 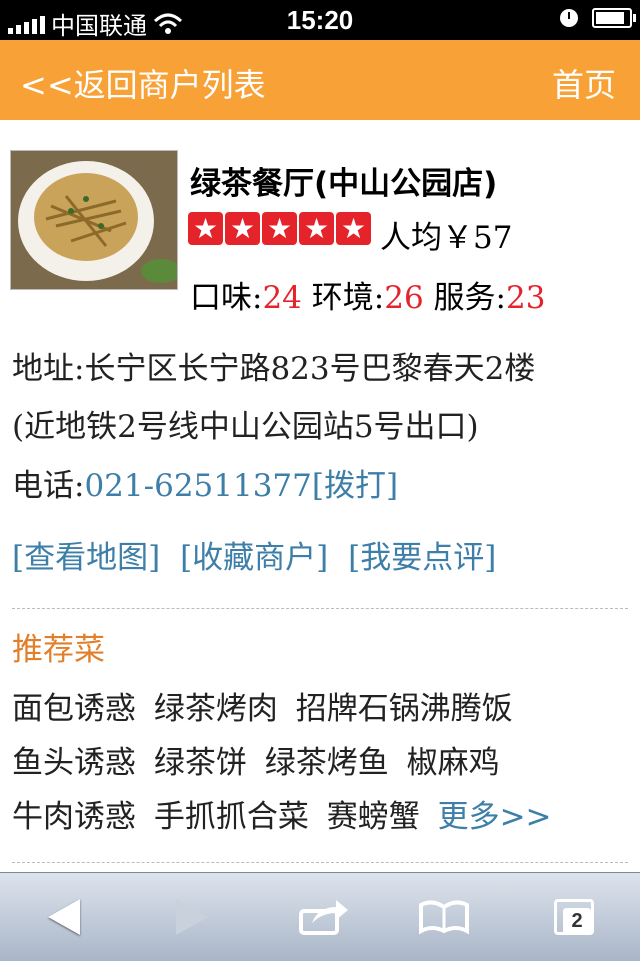 What do you see at coordinates (404, 709) in the screenshot?
I see `dish-item: 招牌石锅沸腾饭` at bounding box center [404, 709].